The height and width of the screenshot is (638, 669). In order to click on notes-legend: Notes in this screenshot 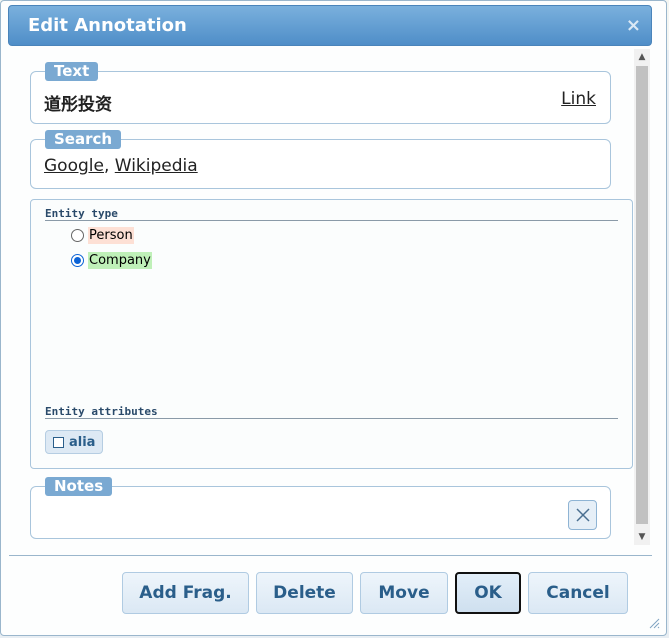, I will do `click(79, 486)`.